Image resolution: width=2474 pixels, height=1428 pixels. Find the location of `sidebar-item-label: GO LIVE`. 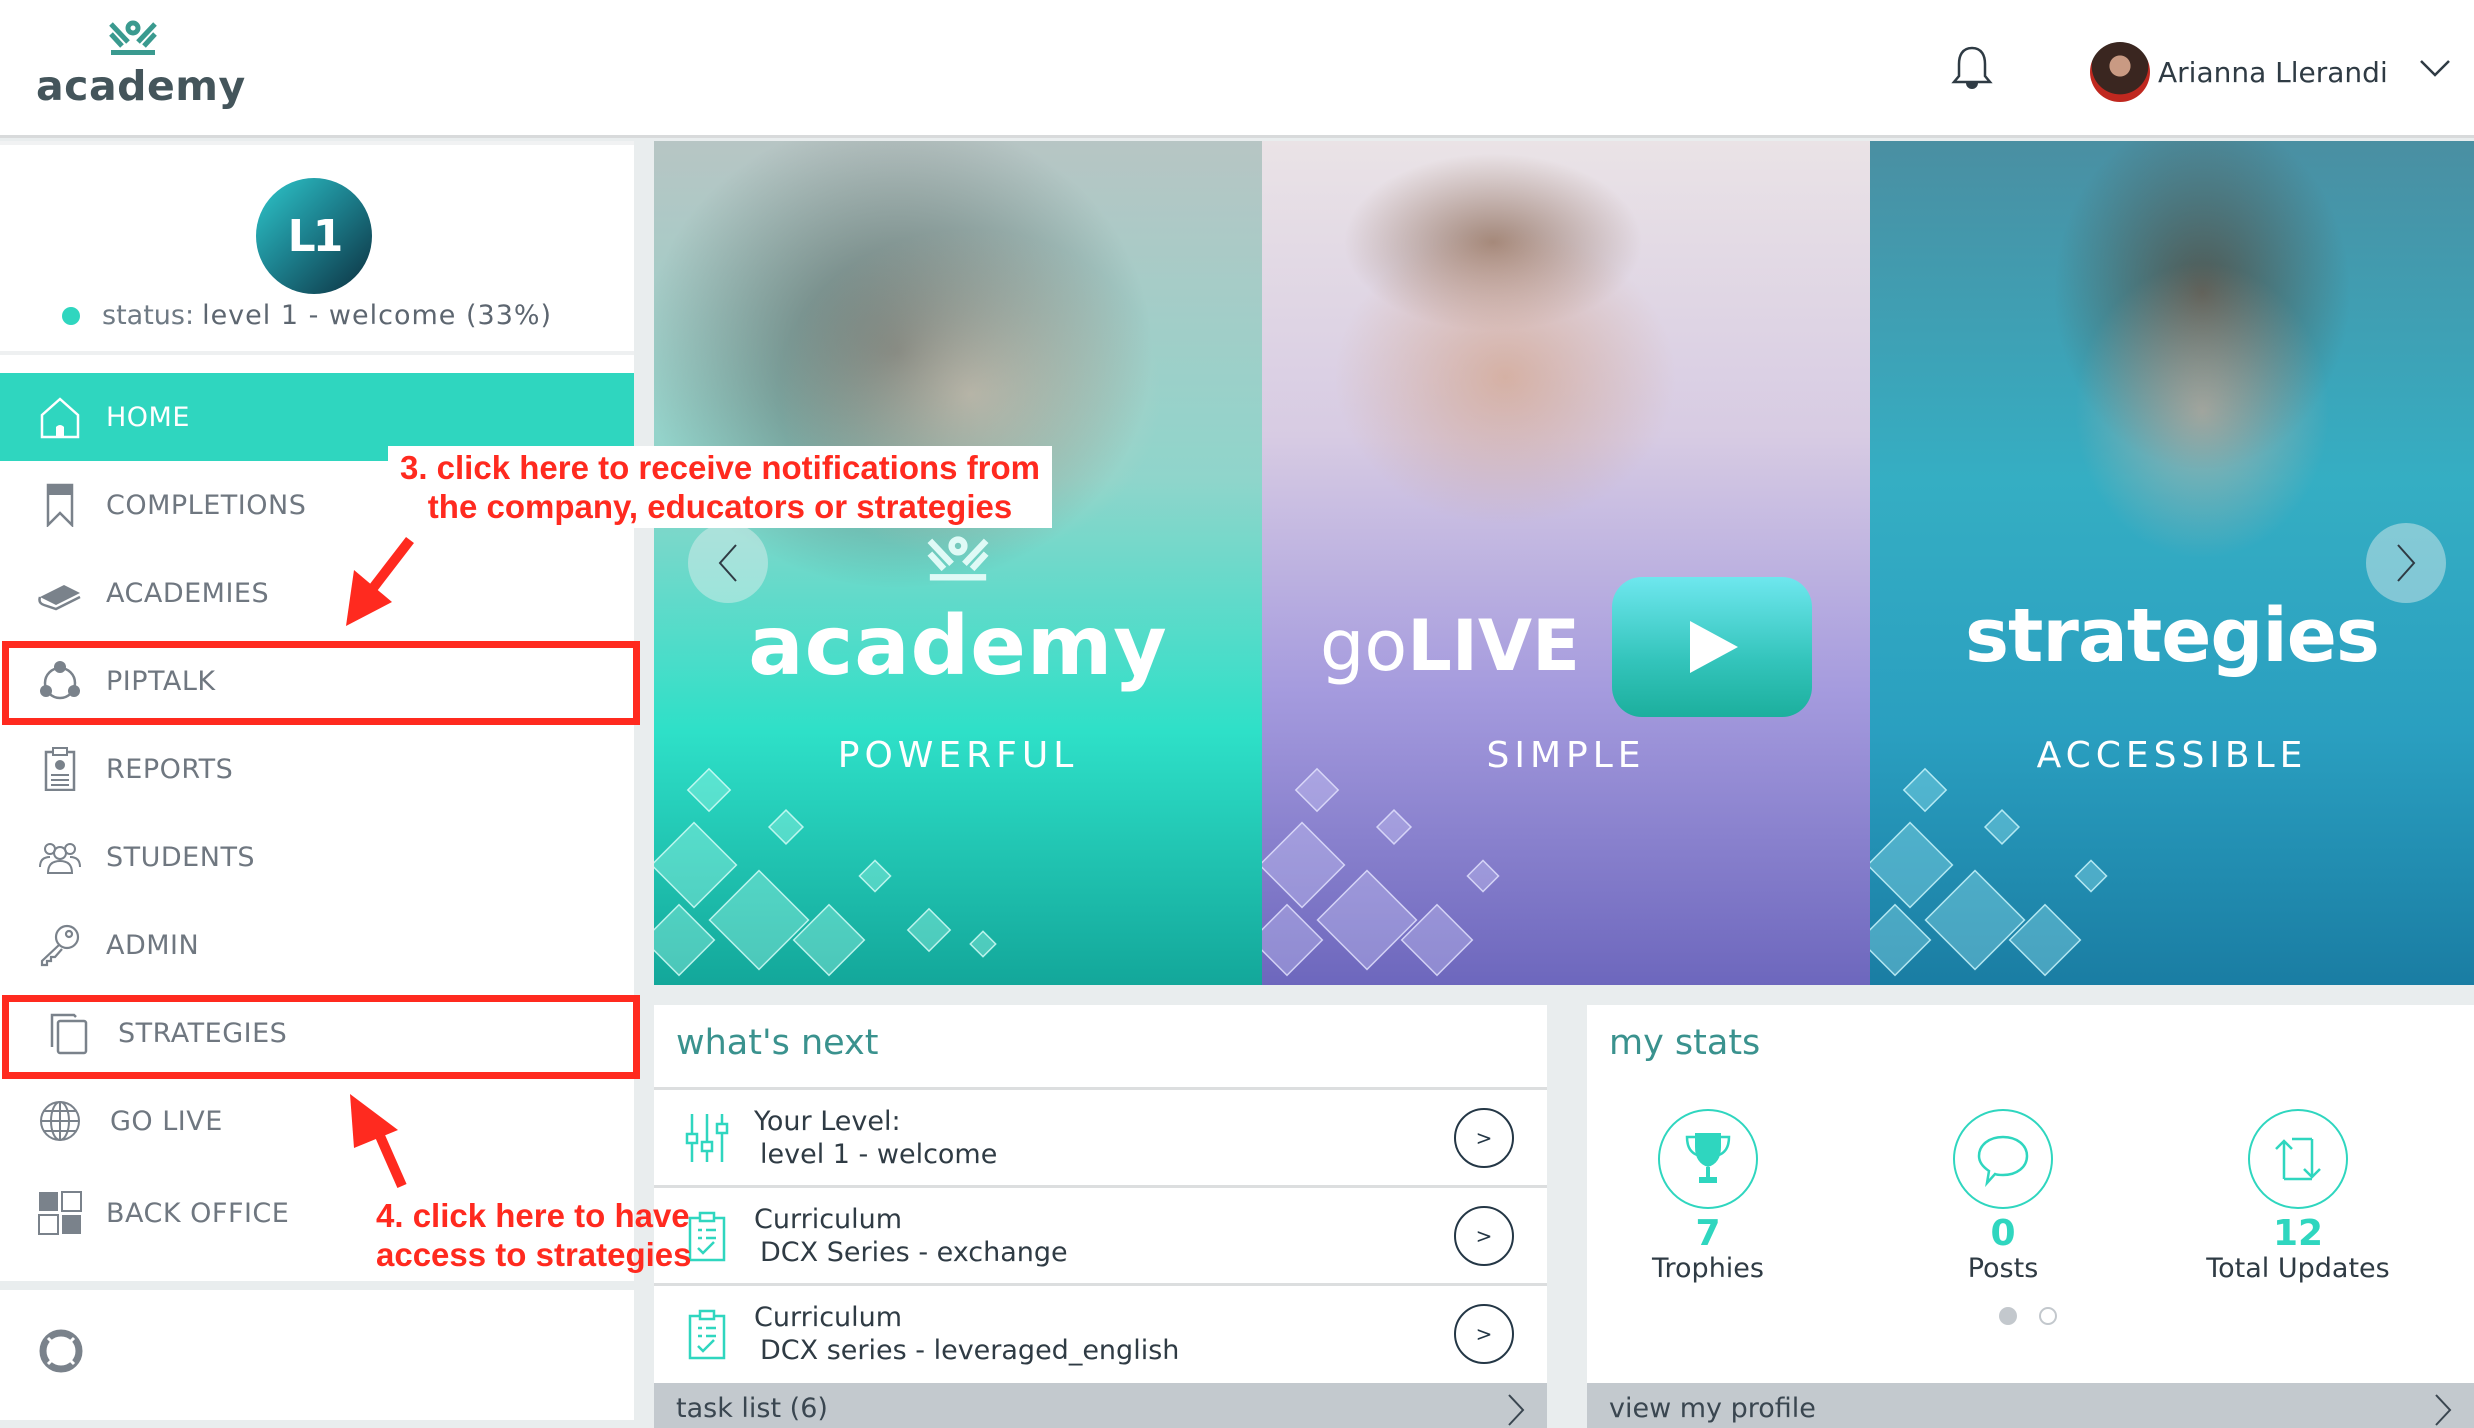

sidebar-item-label: GO LIVE is located at coordinates (166, 1121).